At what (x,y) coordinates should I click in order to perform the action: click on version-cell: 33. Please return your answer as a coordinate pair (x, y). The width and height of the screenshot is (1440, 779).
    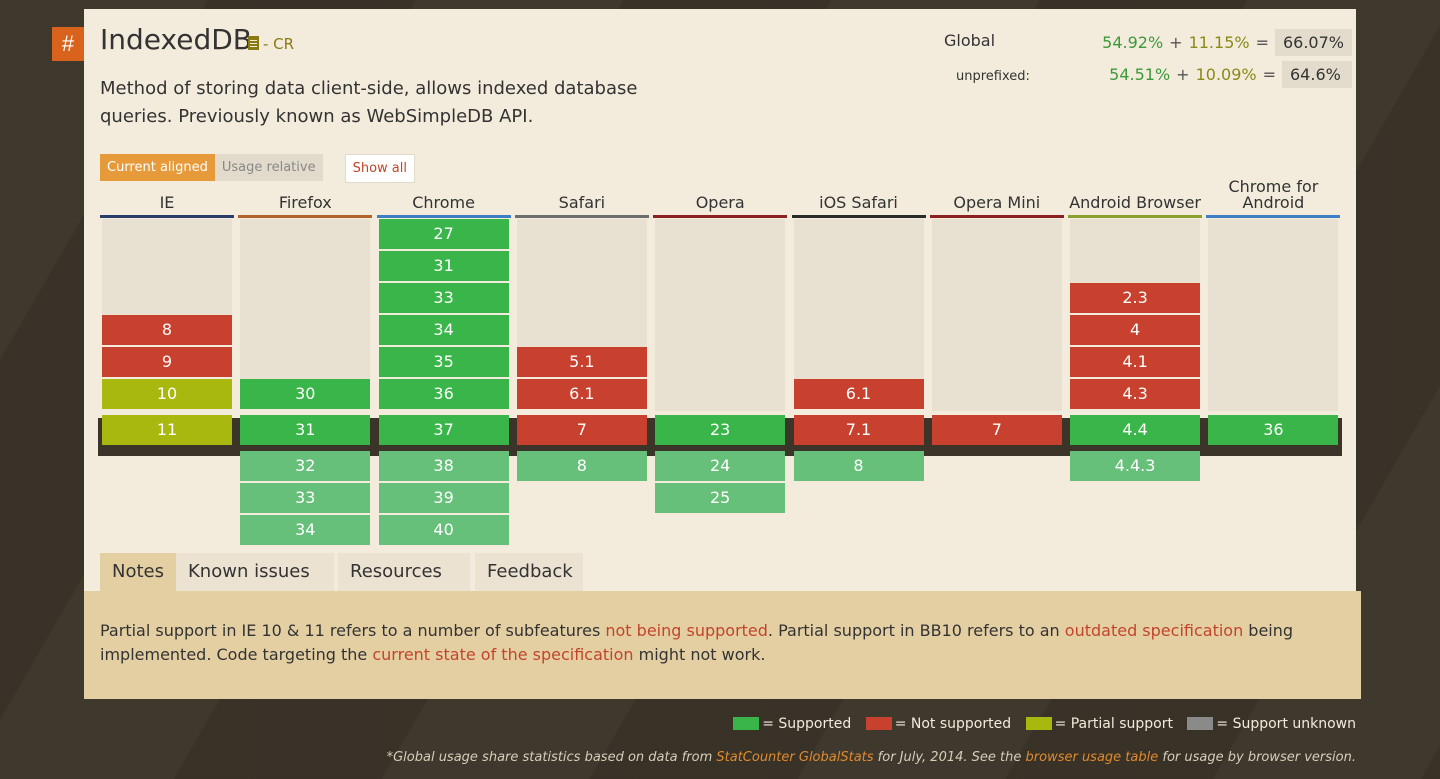
    Looking at the image, I should click on (443, 298).